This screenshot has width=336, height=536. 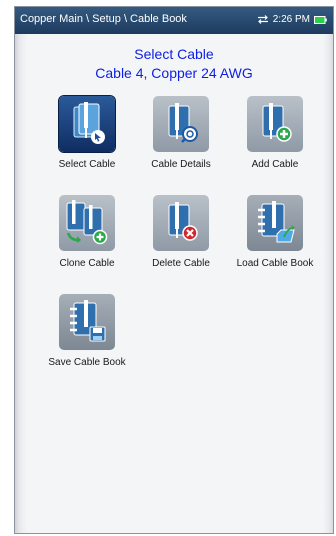 I want to click on tile-label: Load Cable Book, so click(x=275, y=263).